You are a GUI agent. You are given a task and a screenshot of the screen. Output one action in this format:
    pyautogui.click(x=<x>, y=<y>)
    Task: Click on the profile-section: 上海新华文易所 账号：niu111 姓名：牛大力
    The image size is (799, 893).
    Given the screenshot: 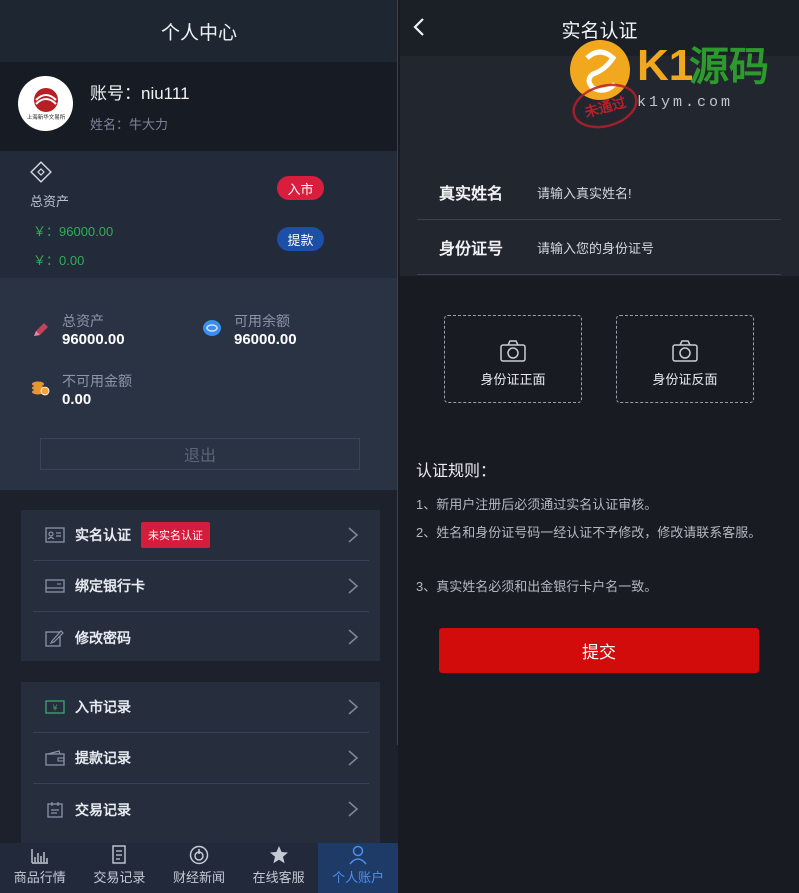 What is the action you would take?
    pyautogui.click(x=199, y=106)
    